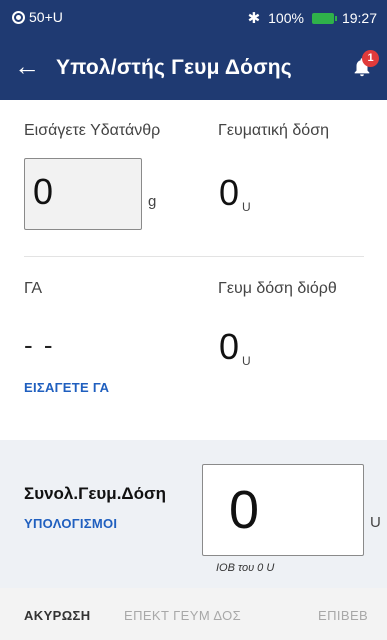  Describe the element at coordinates (343, 615) in the screenshot. I see `confirm-button: ΕΠΙΒΕΒ` at that location.